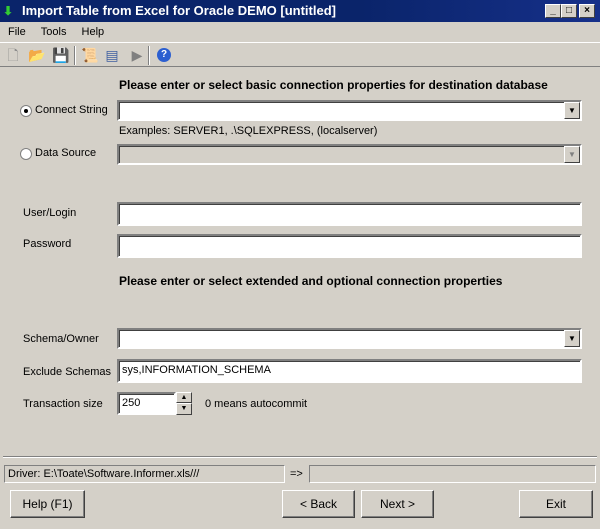  Describe the element at coordinates (47, 244) in the screenshot. I see `password-label: Password` at that location.